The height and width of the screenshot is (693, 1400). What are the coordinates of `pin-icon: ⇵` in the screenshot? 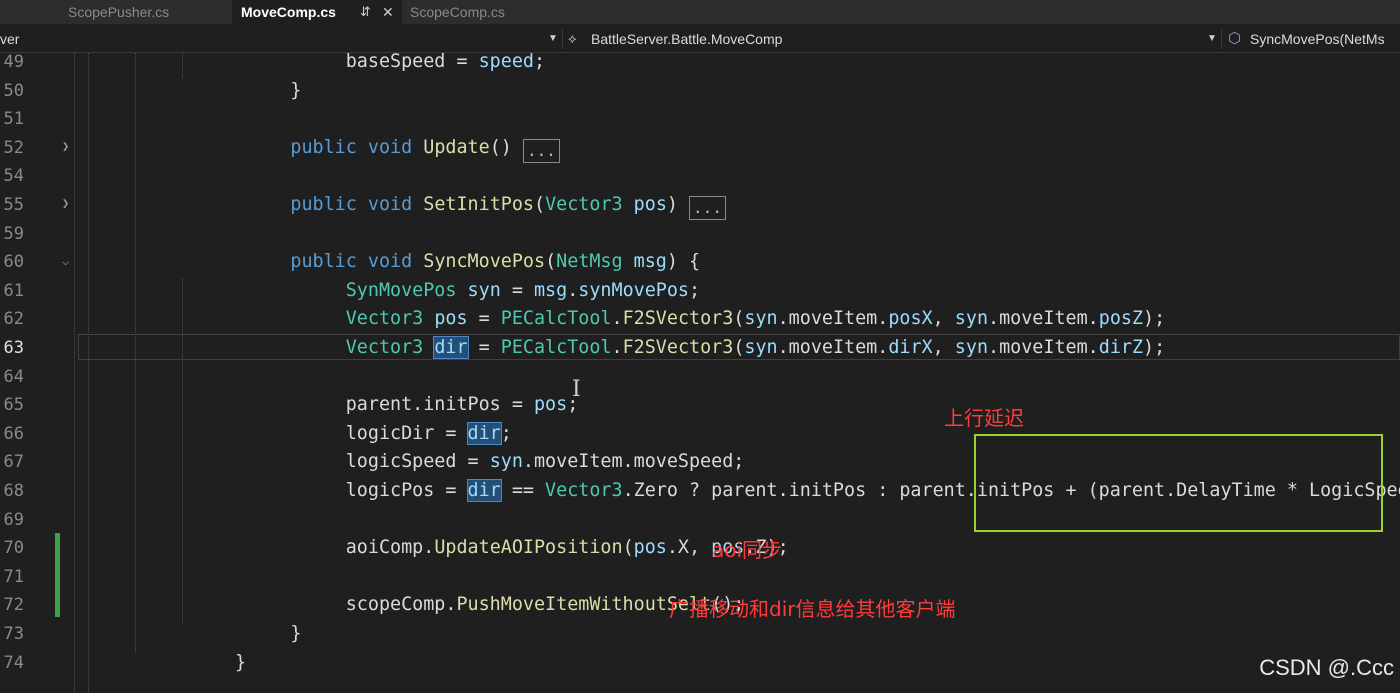 It's located at (365, 12).